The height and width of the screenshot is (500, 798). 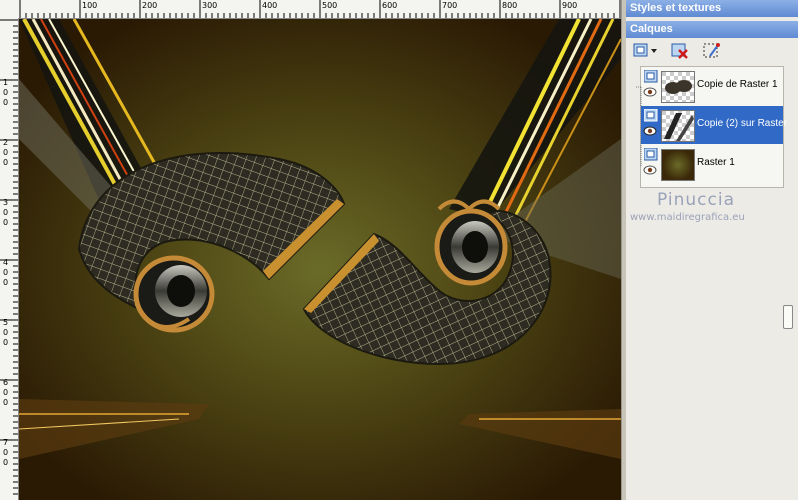 What do you see at coordinates (6, 92) in the screenshot?
I see `left-ruler-label: 1 0 0` at bounding box center [6, 92].